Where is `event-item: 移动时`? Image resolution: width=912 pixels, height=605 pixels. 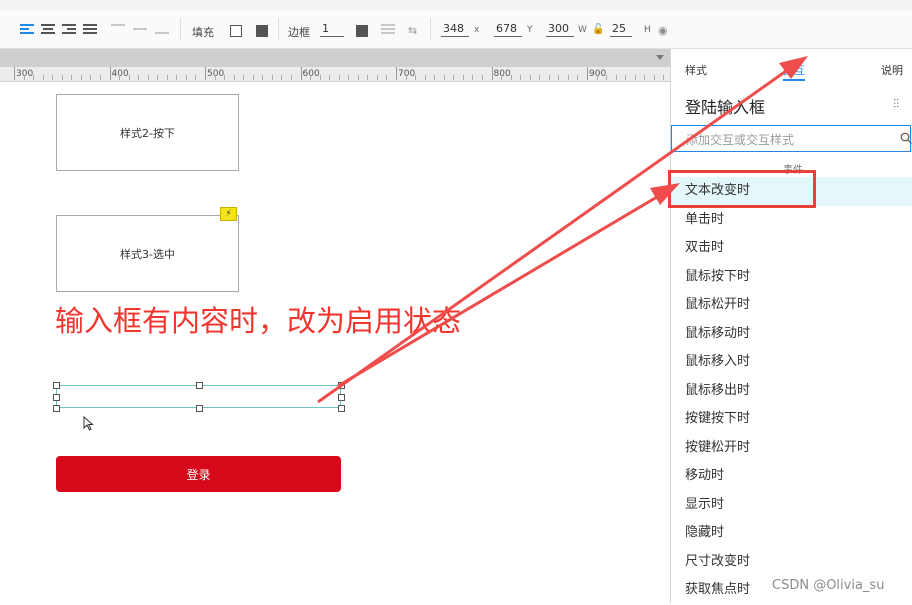
event-item: 移动时 is located at coordinates (791, 476).